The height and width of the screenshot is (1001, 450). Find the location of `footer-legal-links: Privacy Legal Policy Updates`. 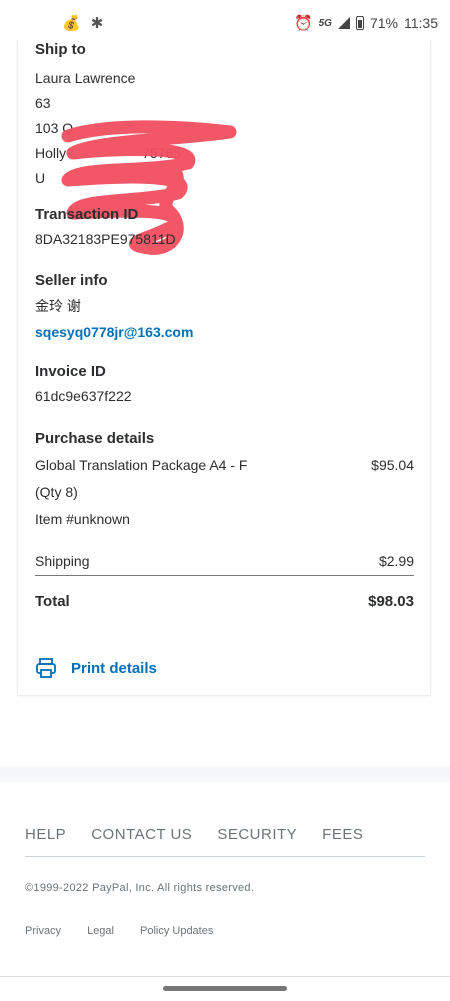

footer-legal-links: Privacy Legal Policy Updates is located at coordinates (119, 931).